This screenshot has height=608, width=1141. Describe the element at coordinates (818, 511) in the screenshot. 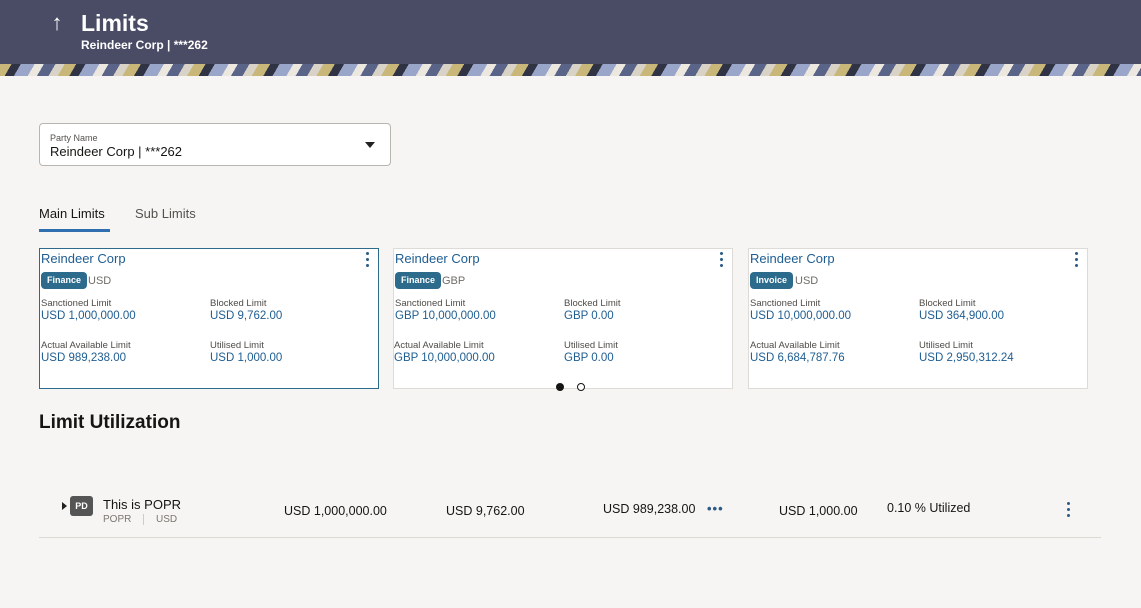

I see `row-utilised: USD 1,000.00` at that location.